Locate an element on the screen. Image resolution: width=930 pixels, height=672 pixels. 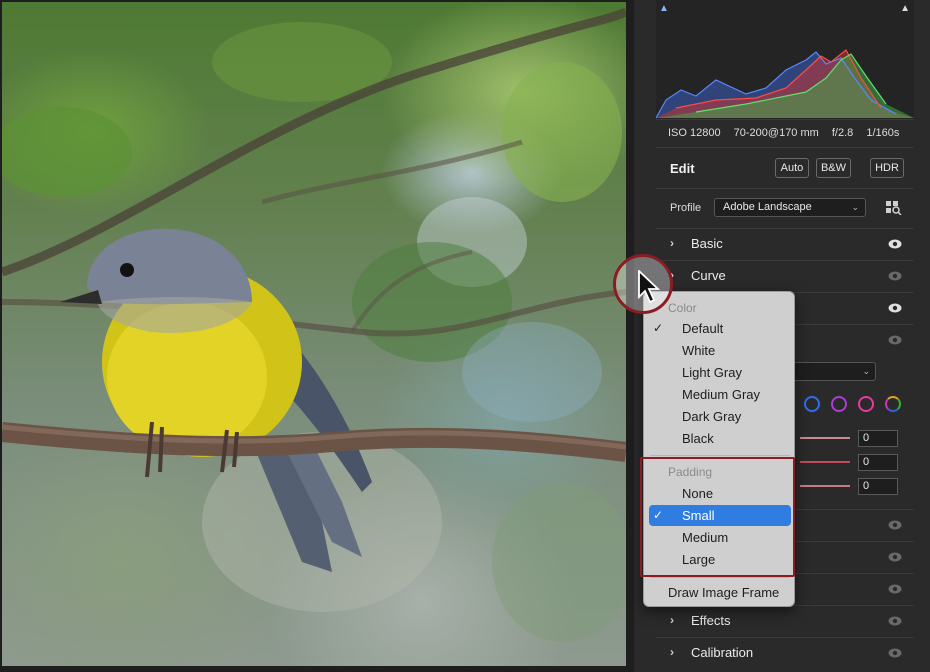
menu-item-color: ✓ Default is located at coordinates (720, 328).